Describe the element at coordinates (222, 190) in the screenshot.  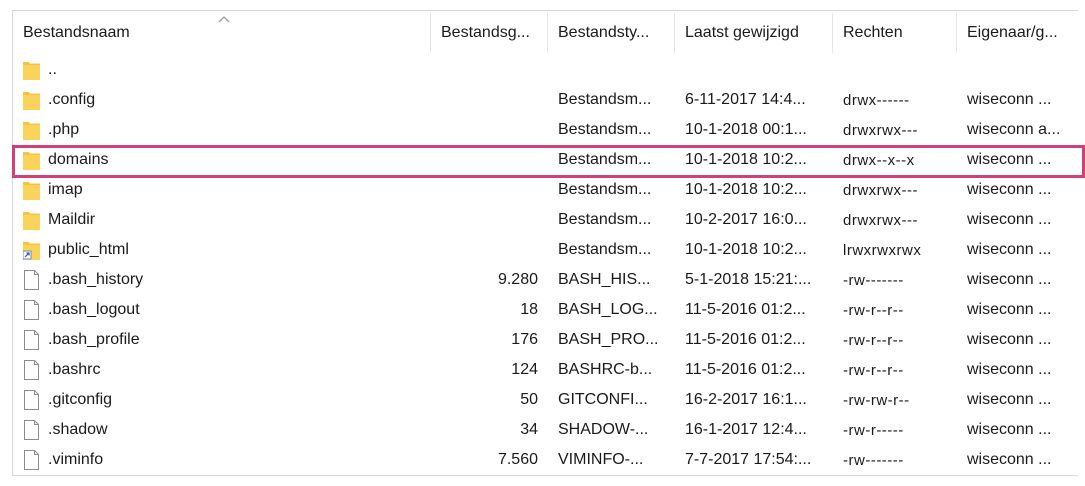
I see `cell-name: imap` at that location.